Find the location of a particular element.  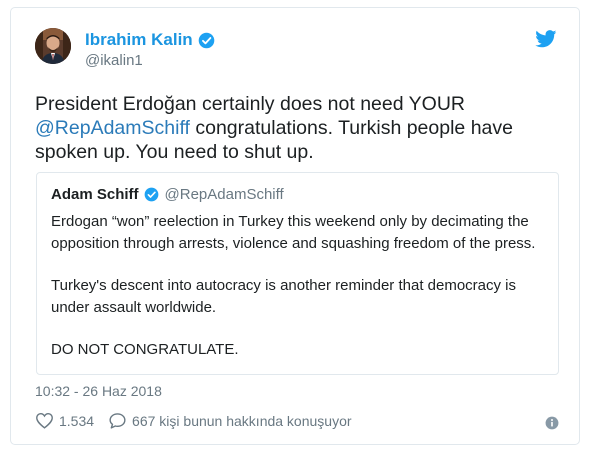

avatar is located at coordinates (53, 46).